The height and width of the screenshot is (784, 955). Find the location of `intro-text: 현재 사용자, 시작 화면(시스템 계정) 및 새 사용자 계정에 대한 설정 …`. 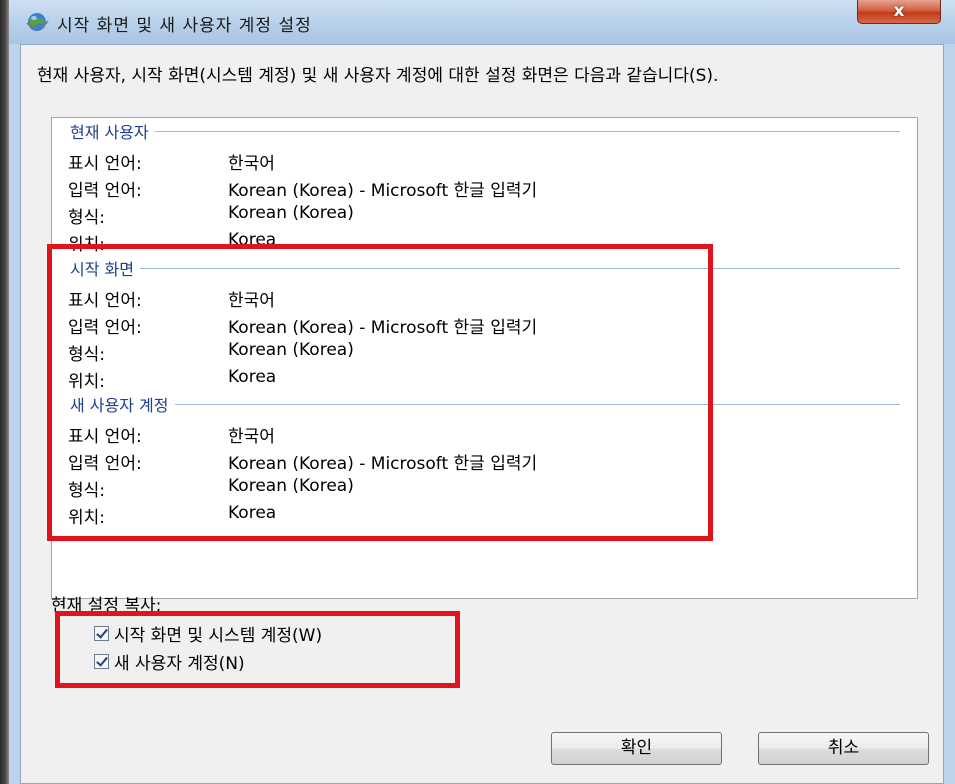

intro-text: 현재 사용자, 시작 화면(시스템 계정) 및 새 사용자 계정에 대한 설정 … is located at coordinates (378, 76).